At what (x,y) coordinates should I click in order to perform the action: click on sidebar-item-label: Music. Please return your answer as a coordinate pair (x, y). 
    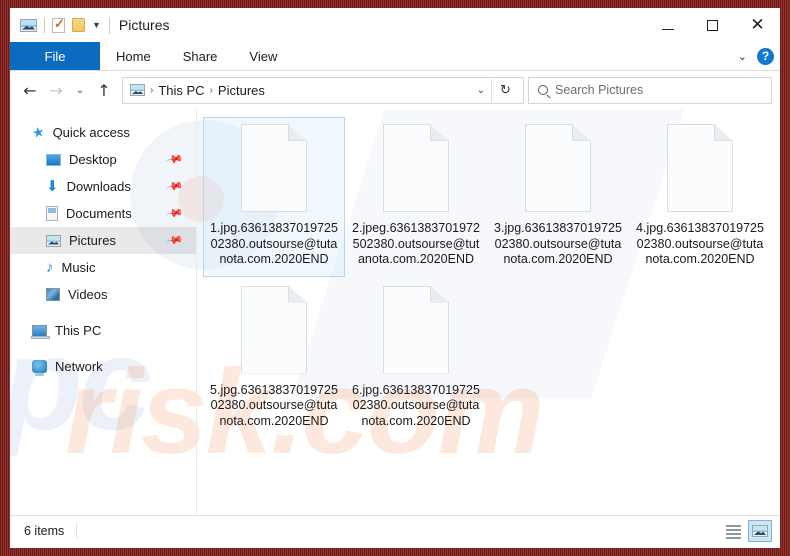
    Looking at the image, I should click on (78, 267).